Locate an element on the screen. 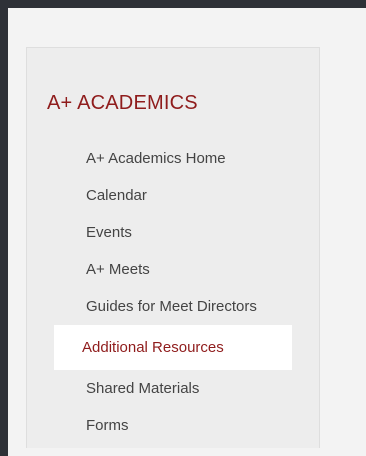 The image size is (366, 456). sidebar-item-forms: Forms is located at coordinates (173, 425).